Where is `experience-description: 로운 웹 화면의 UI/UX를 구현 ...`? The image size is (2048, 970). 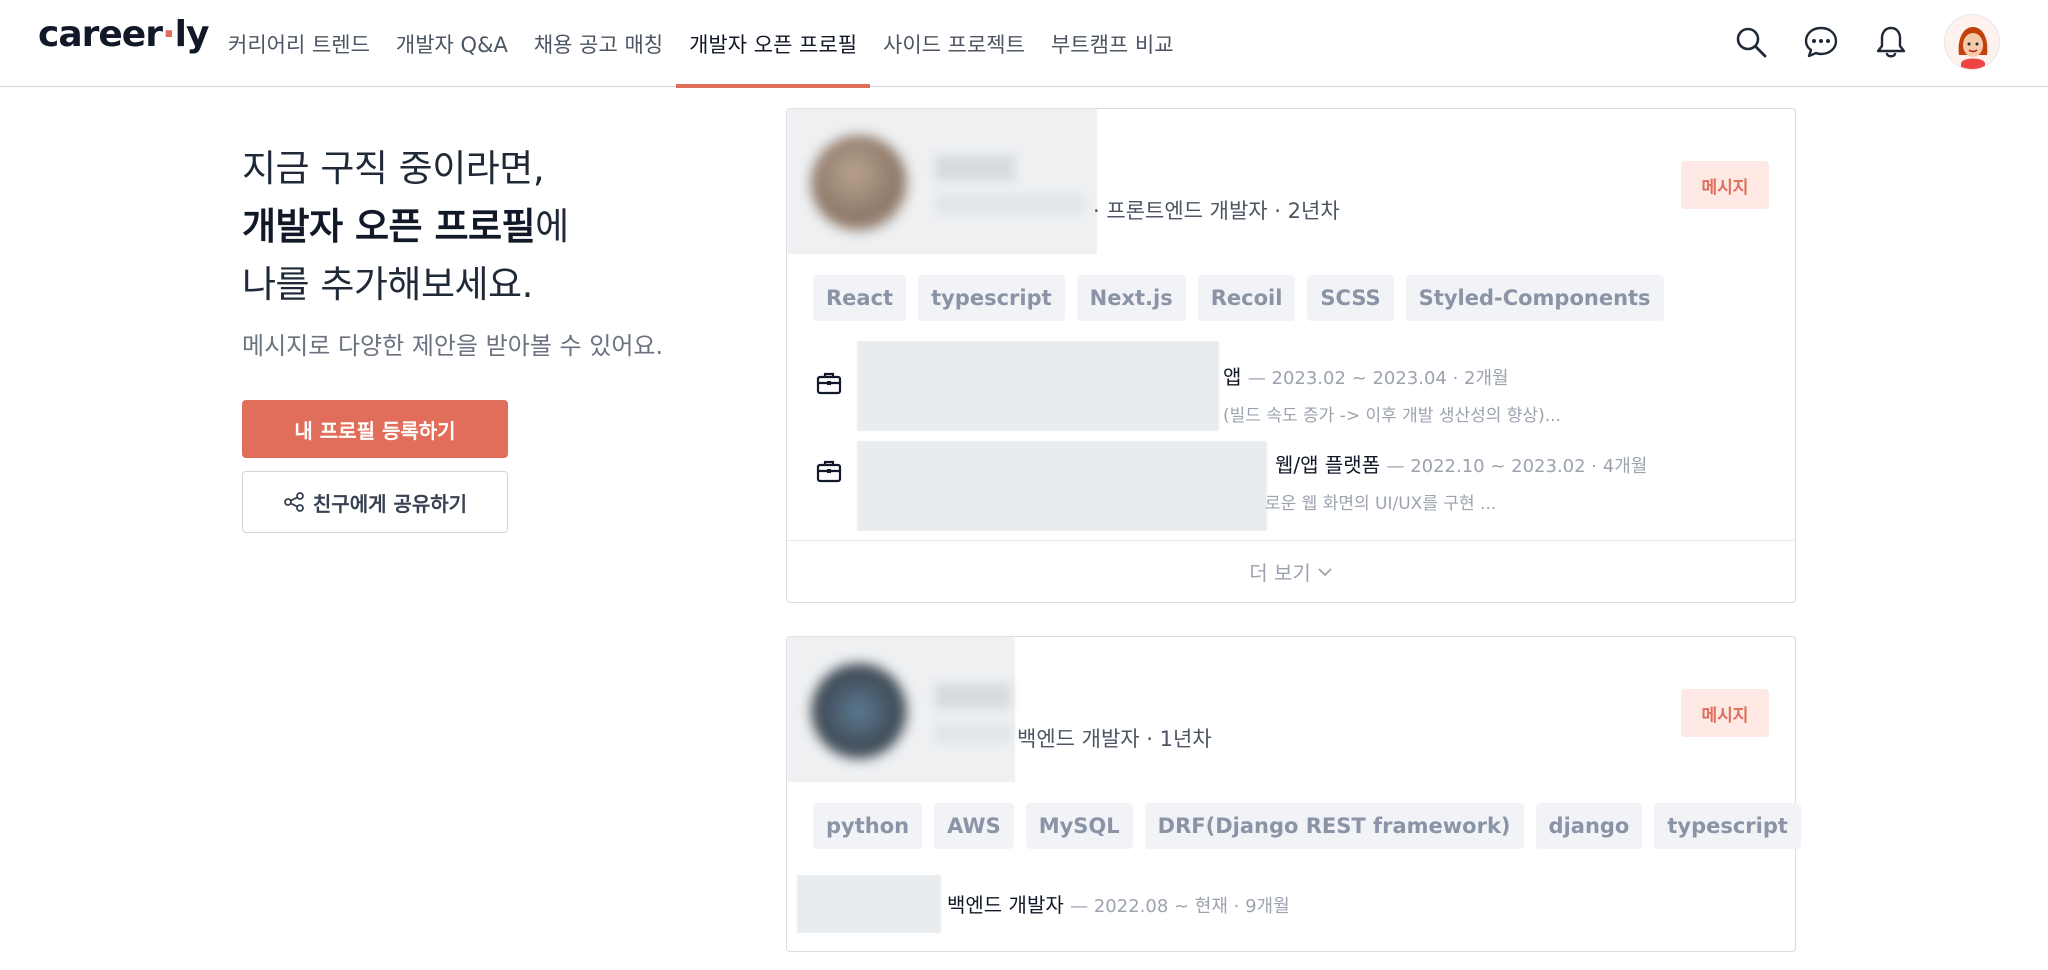 experience-description: 로운 웹 화면의 UI/UX를 구현 ... is located at coordinates (1381, 504).